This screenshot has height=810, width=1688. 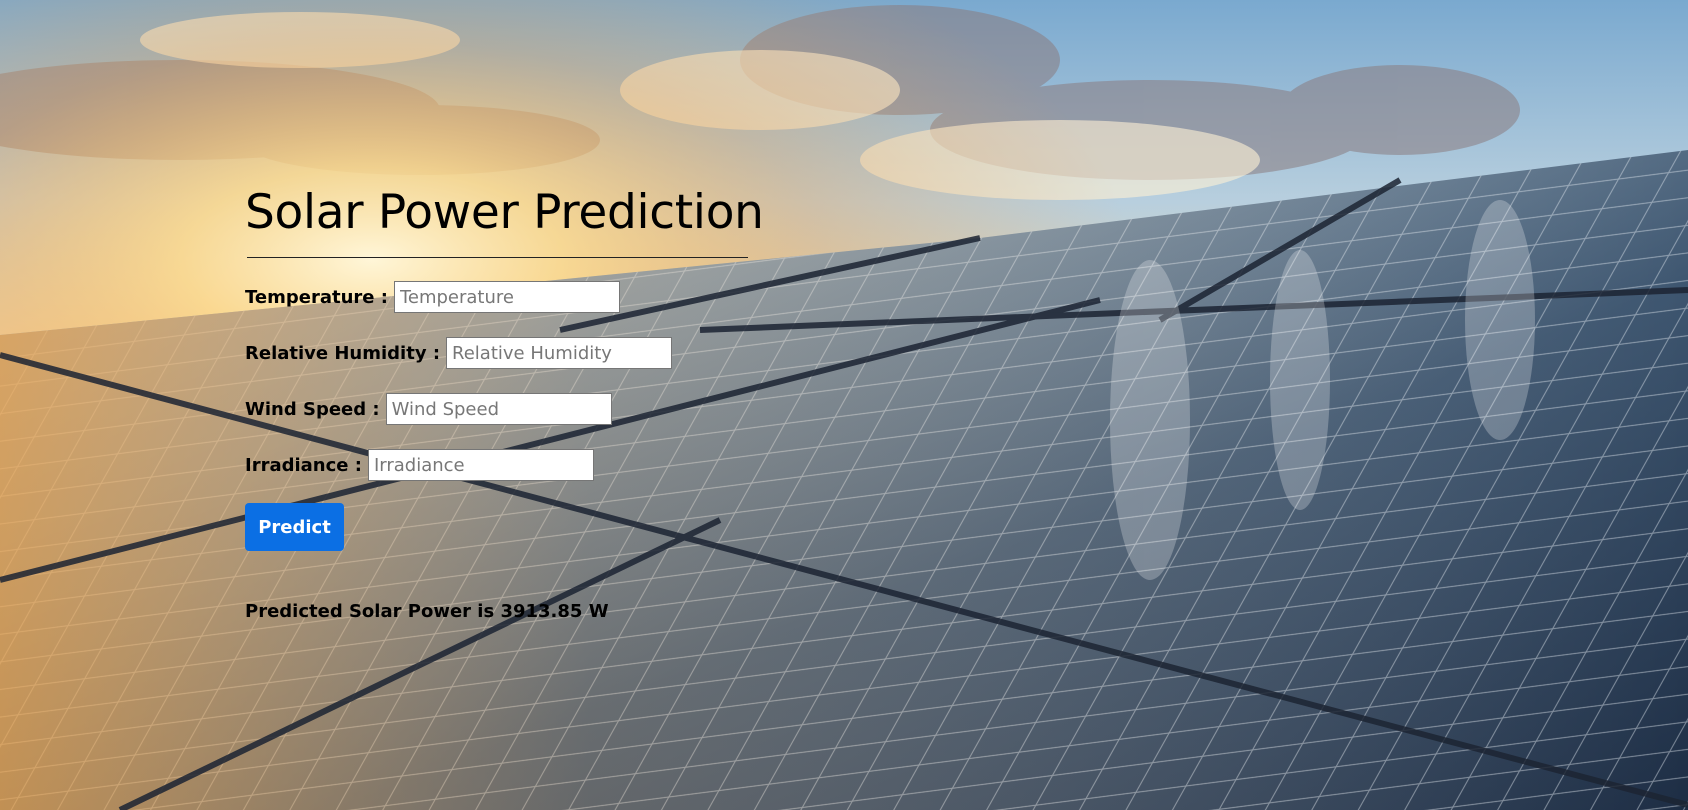 What do you see at coordinates (506, 297) in the screenshot?
I see `temperature-input` at bounding box center [506, 297].